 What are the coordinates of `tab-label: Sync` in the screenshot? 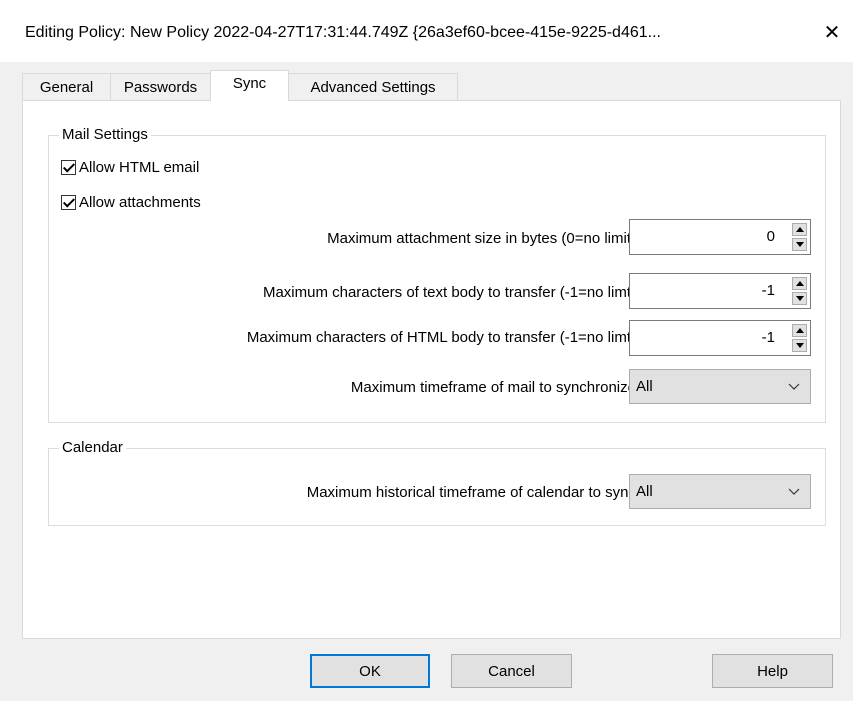 It's located at (249, 83).